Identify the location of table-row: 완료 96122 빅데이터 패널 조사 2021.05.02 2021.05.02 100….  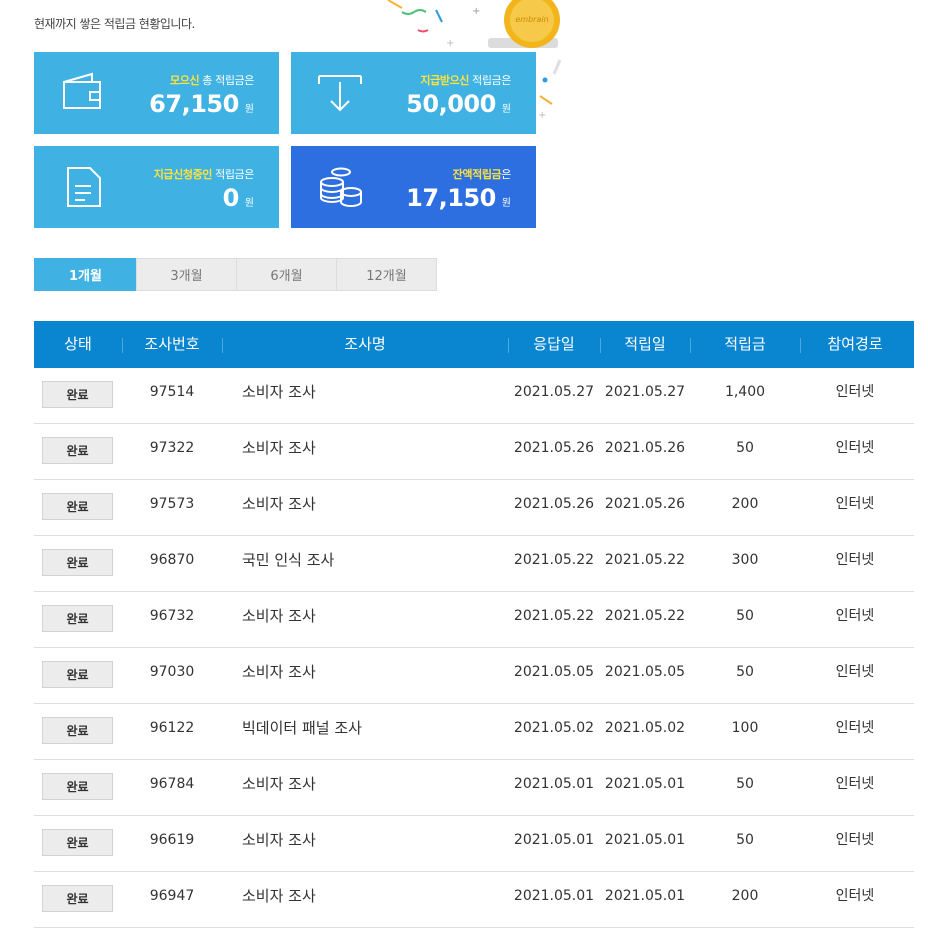
(474, 732).